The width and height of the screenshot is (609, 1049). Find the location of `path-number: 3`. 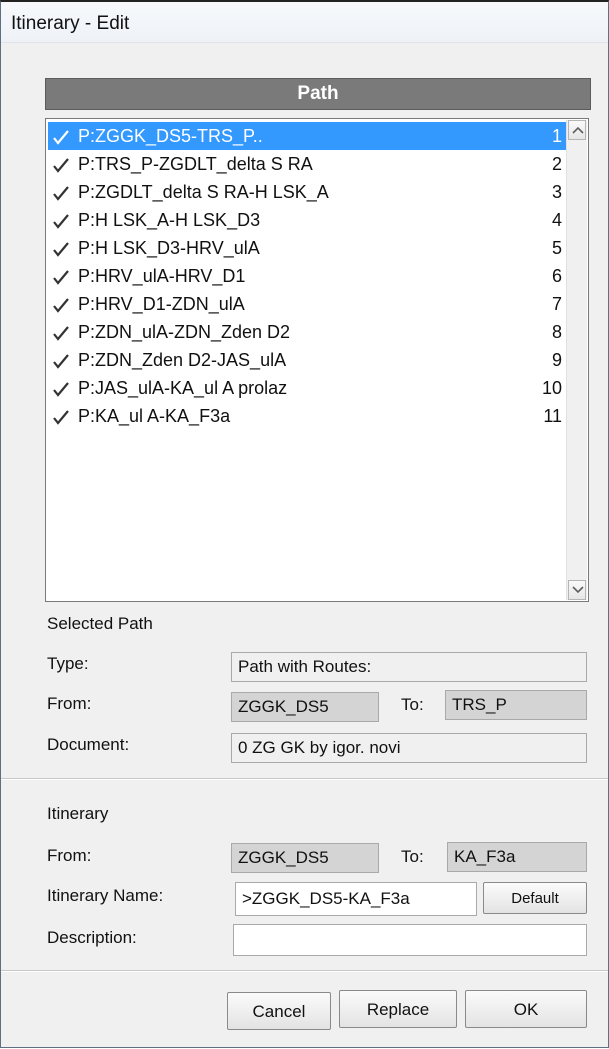

path-number: 3 is located at coordinates (556, 192).